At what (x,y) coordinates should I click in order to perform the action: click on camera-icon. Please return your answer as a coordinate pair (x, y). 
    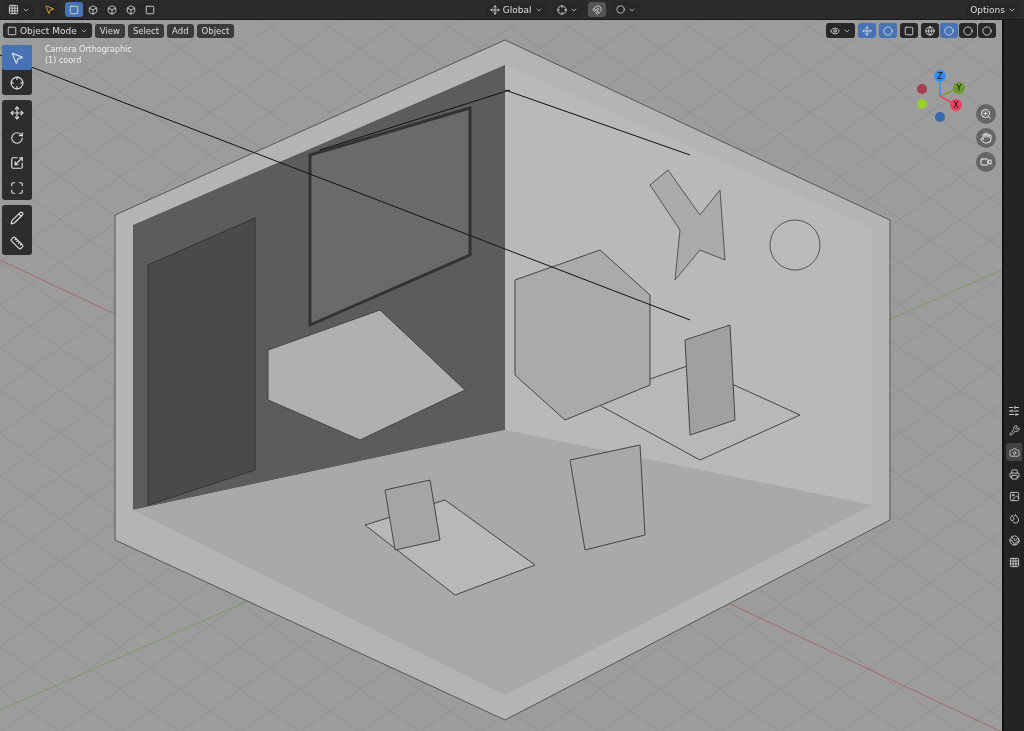
    Looking at the image, I should click on (986, 162).